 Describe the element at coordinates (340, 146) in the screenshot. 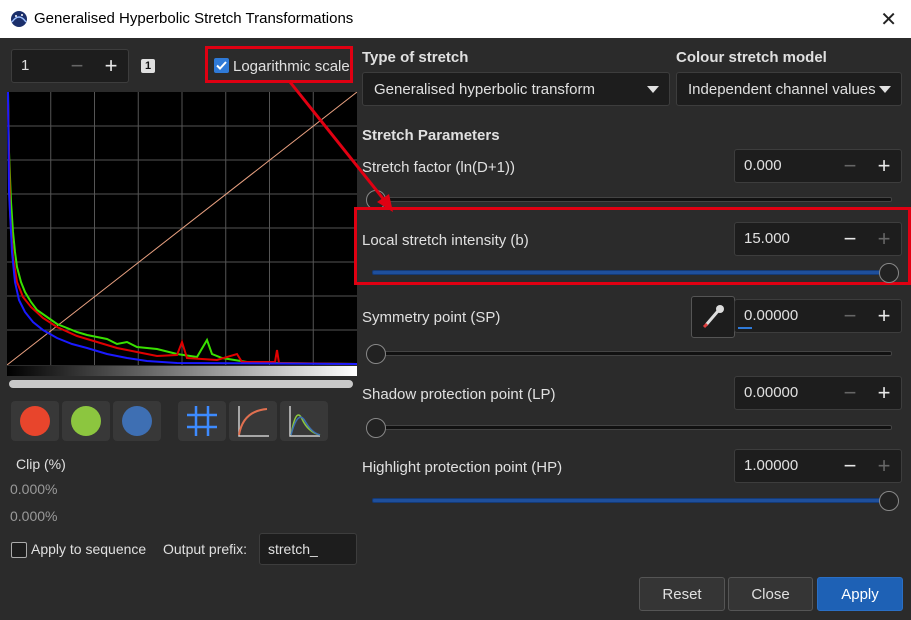

I see `annotation-arrow` at that location.